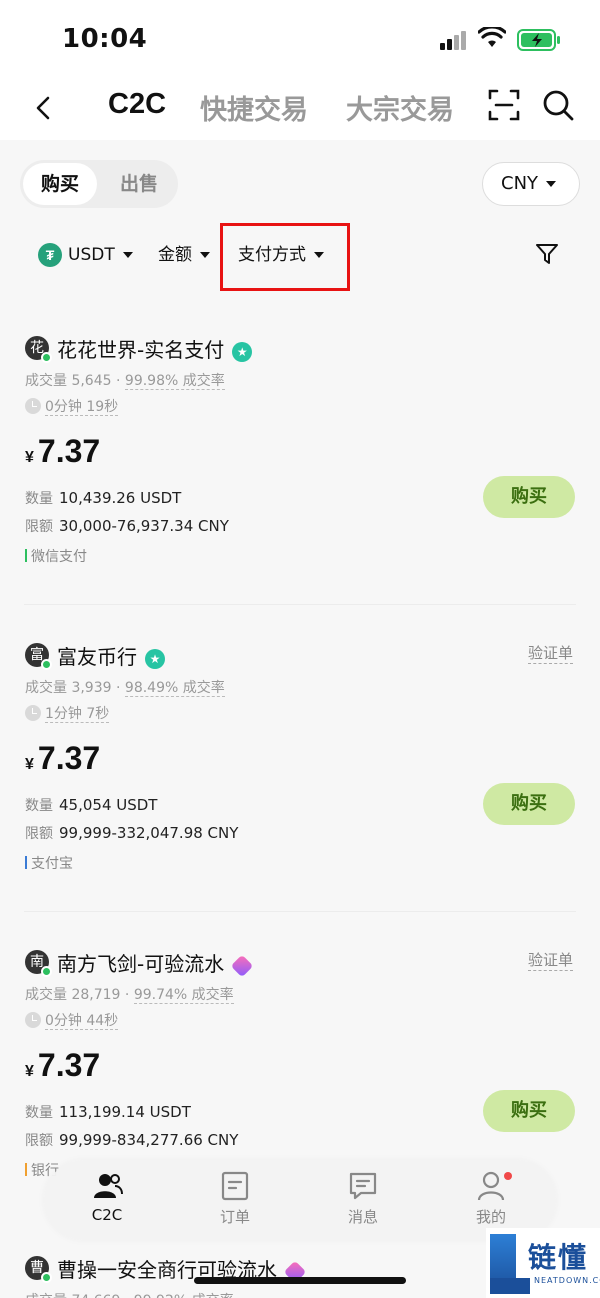  I want to click on nav-label: 消息, so click(362, 1217).